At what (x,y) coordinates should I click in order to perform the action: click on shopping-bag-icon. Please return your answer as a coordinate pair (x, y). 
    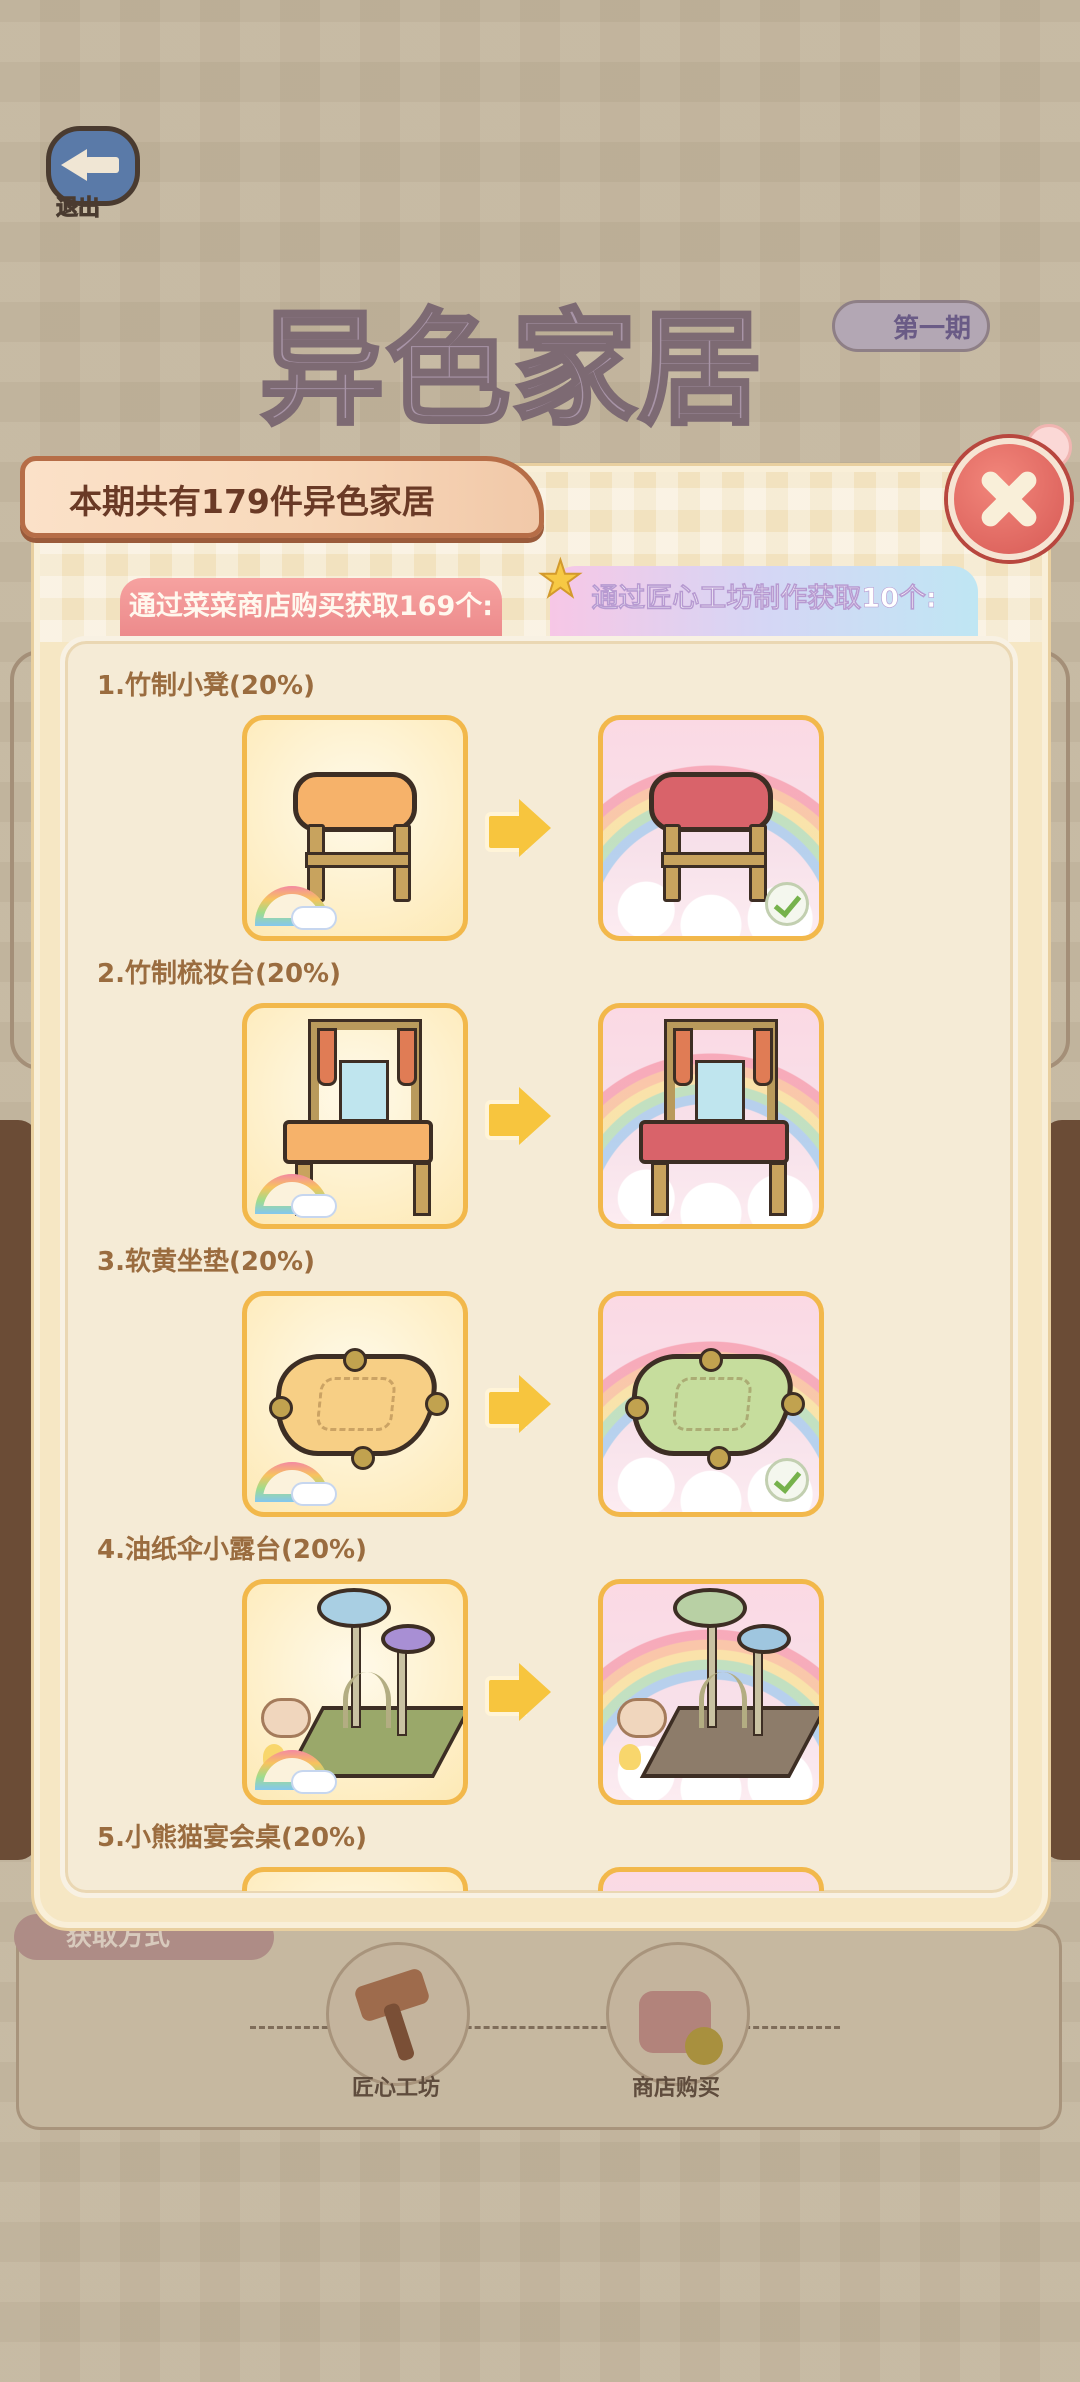
    Looking at the image, I should click on (678, 2014).